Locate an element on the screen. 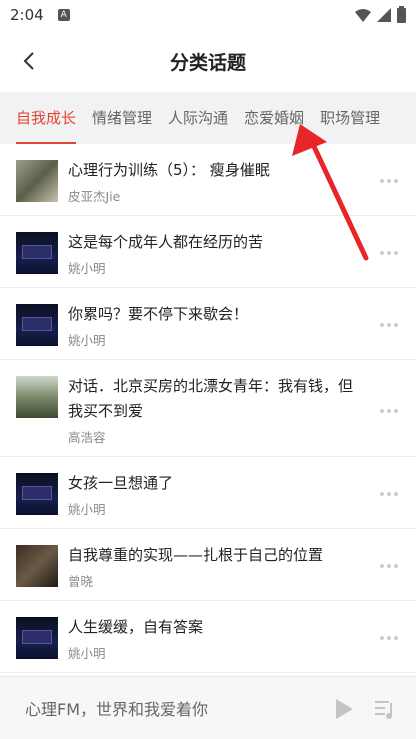 The image size is (416, 739). category-tabs: 自我成长 情绪管理 人际沟通 恋爱婚姻 职场管理 is located at coordinates (208, 118).